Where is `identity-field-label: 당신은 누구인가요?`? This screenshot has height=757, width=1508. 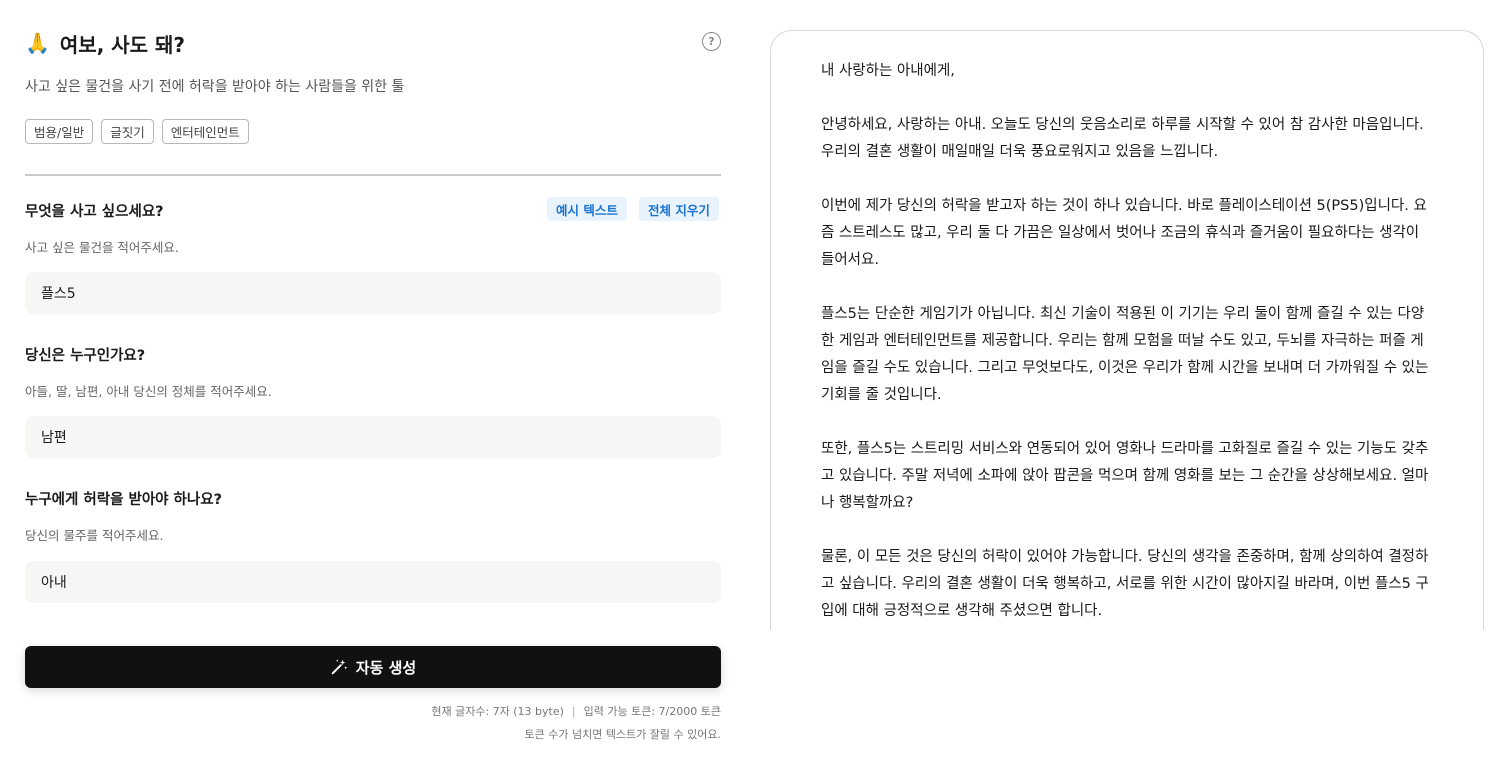 identity-field-label: 당신은 누구인가요? is located at coordinates (85, 356).